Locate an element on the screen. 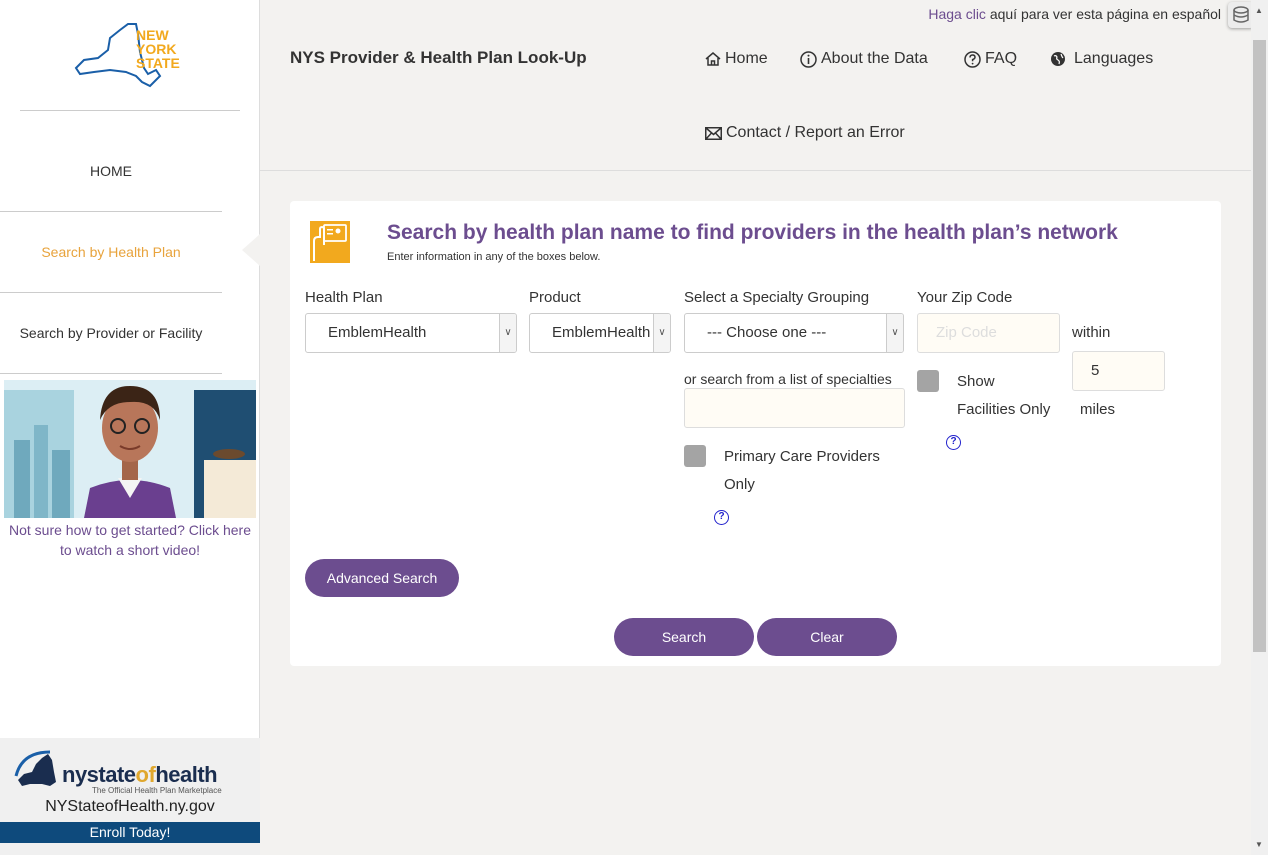  product-select: EmblemHealth ∨ is located at coordinates (600, 333).